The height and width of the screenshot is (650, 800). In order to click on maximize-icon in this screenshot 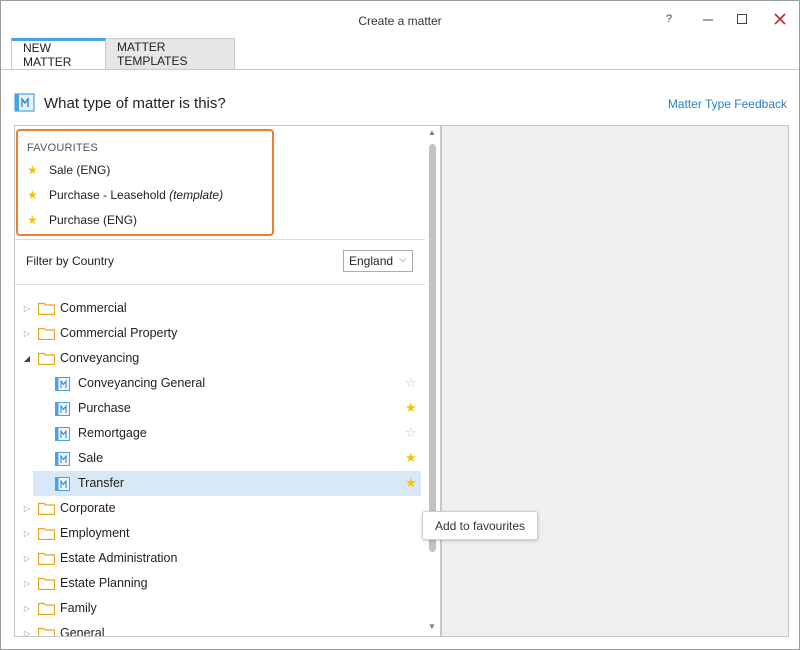, I will do `click(741, 18)`.